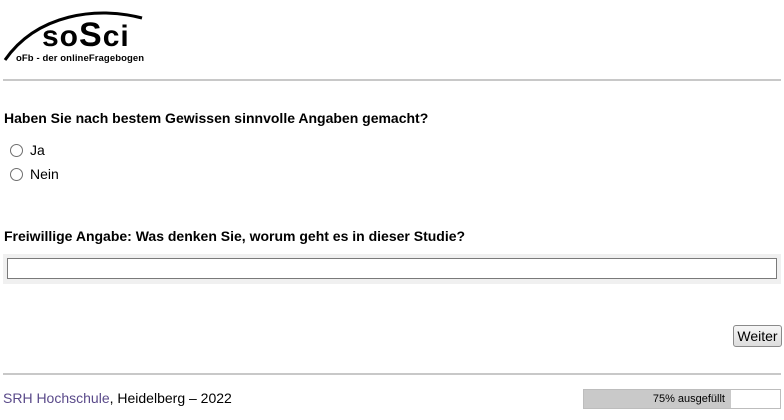 The image size is (784, 420). What do you see at coordinates (37, 150) in the screenshot?
I see `radio-label: Ja` at bounding box center [37, 150].